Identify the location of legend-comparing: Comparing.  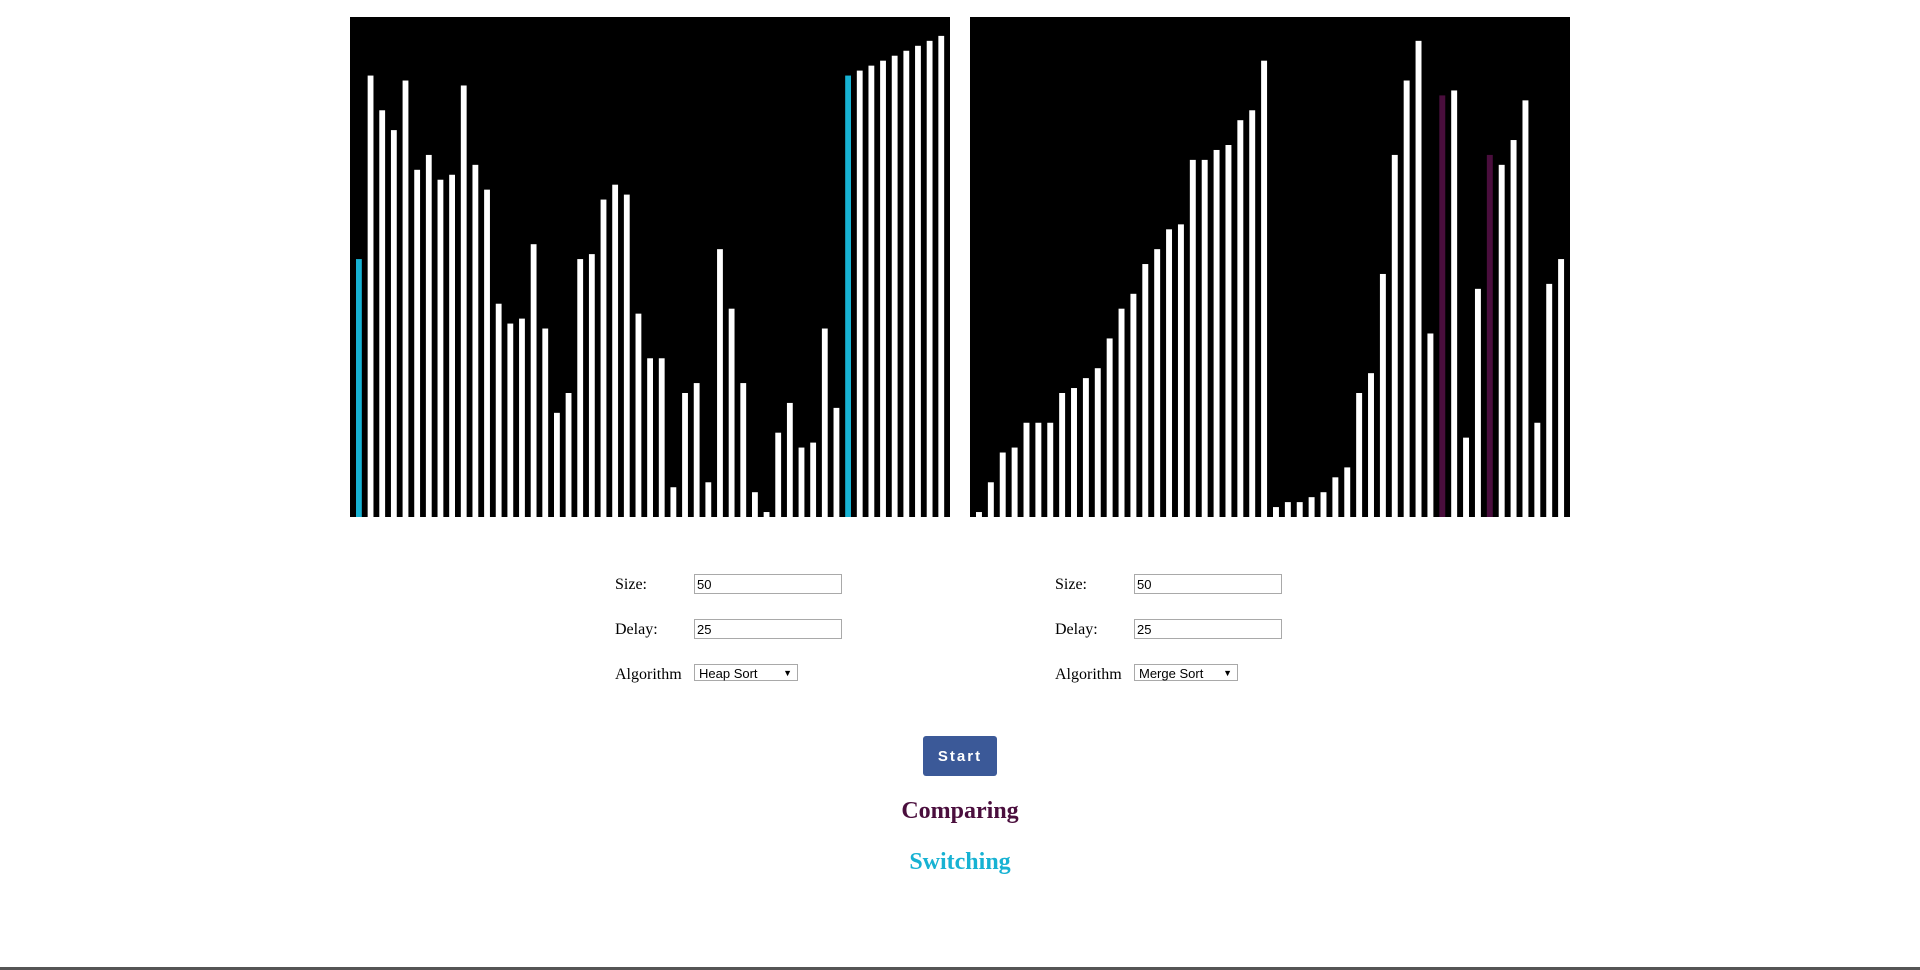
(960, 811).